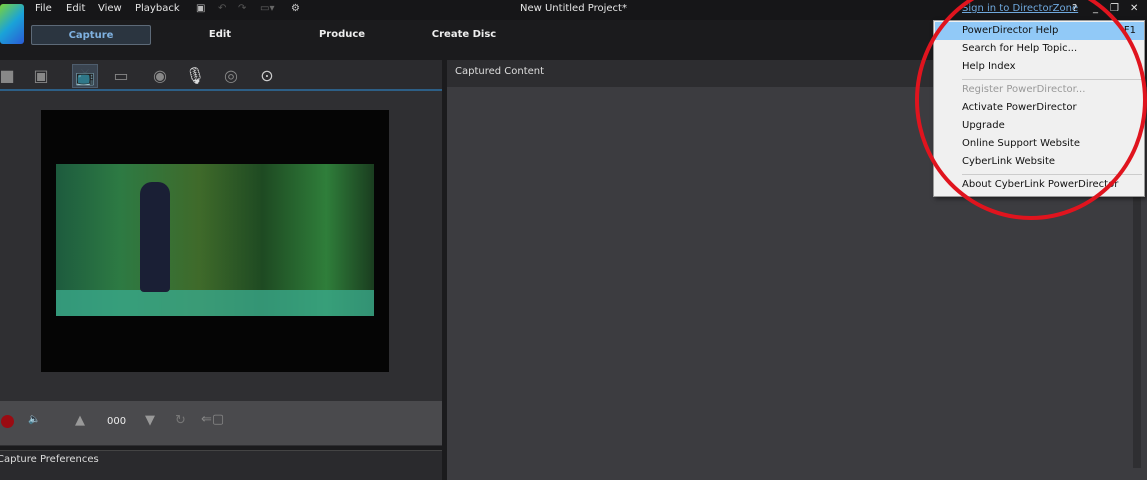 This screenshot has width=1147, height=480. What do you see at coordinates (91, 35) in the screenshot?
I see `tab-capture: Capture` at bounding box center [91, 35].